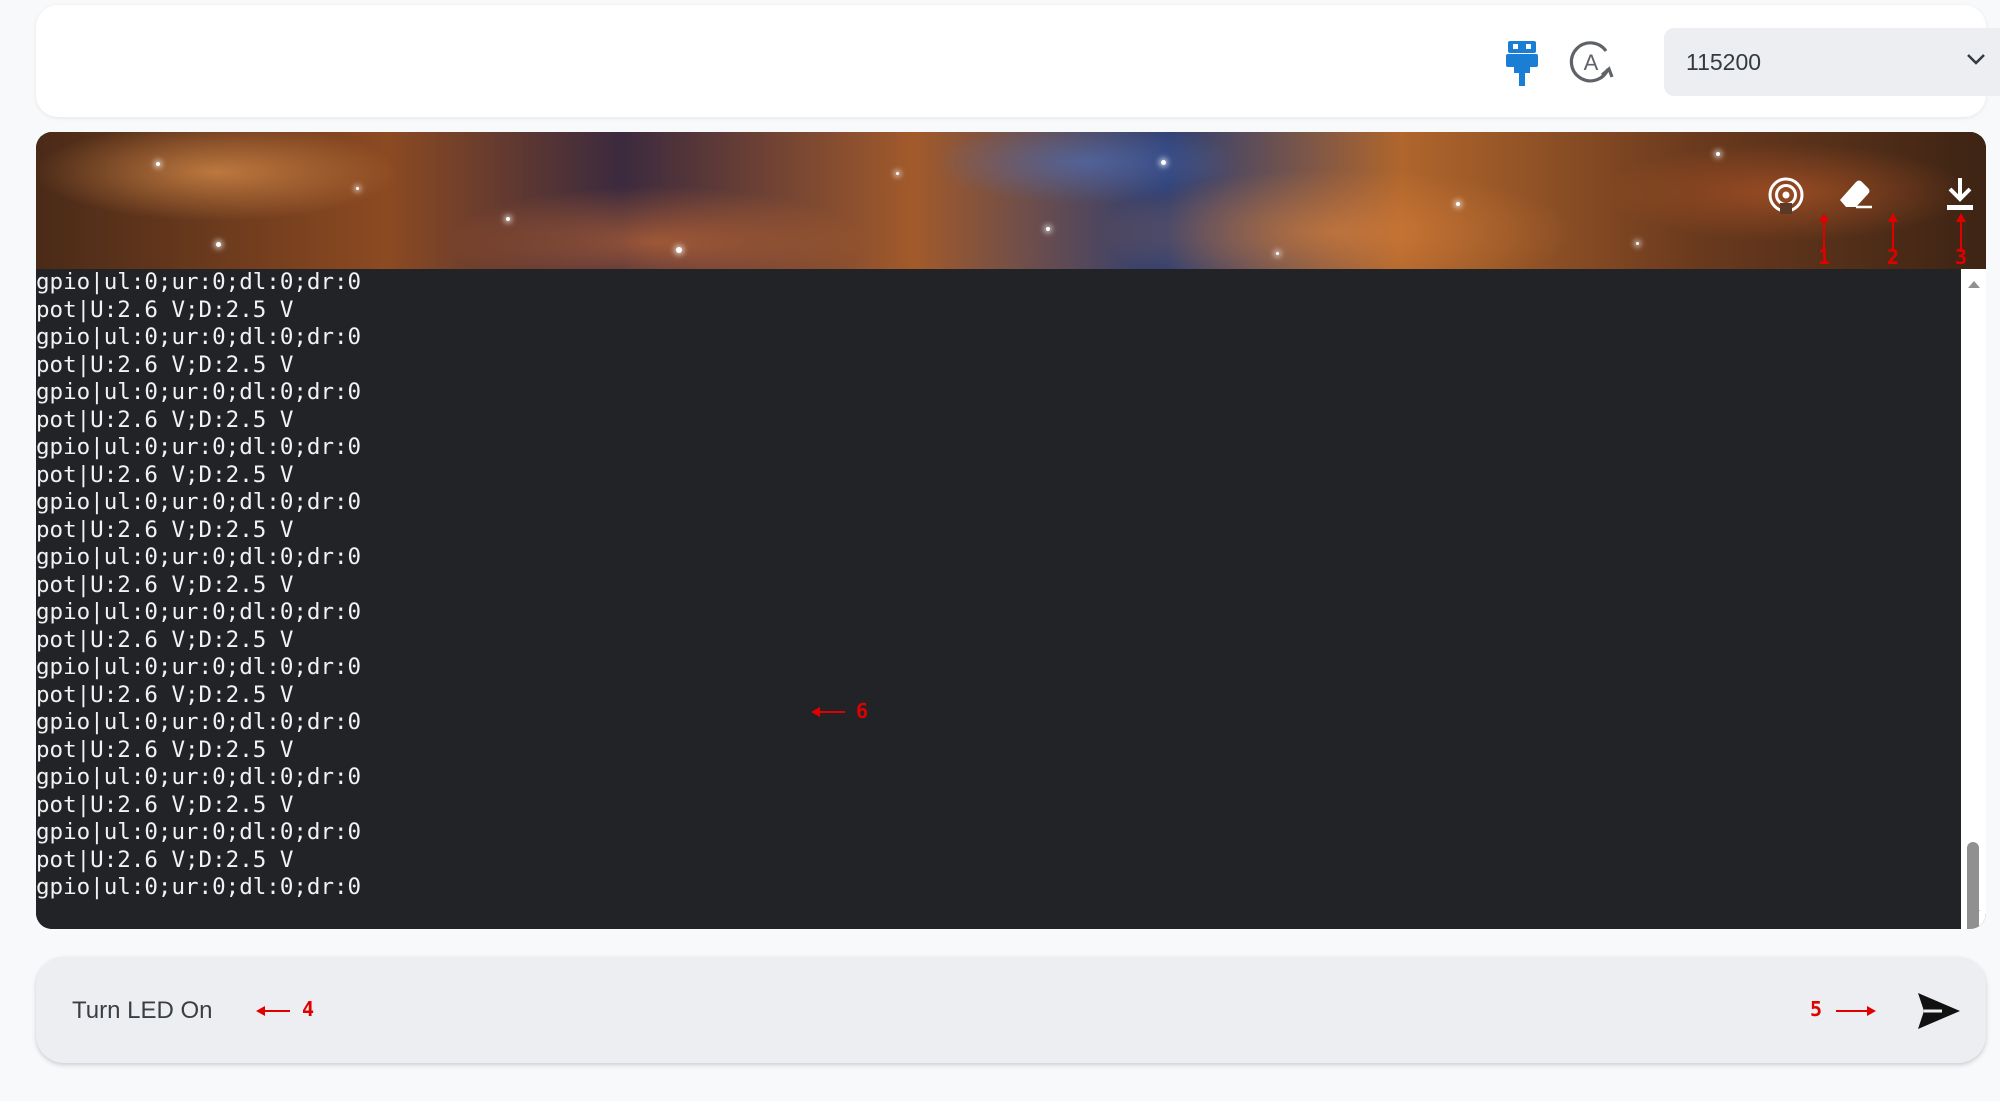  I want to click on usb-plug-icon, so click(1522, 66).